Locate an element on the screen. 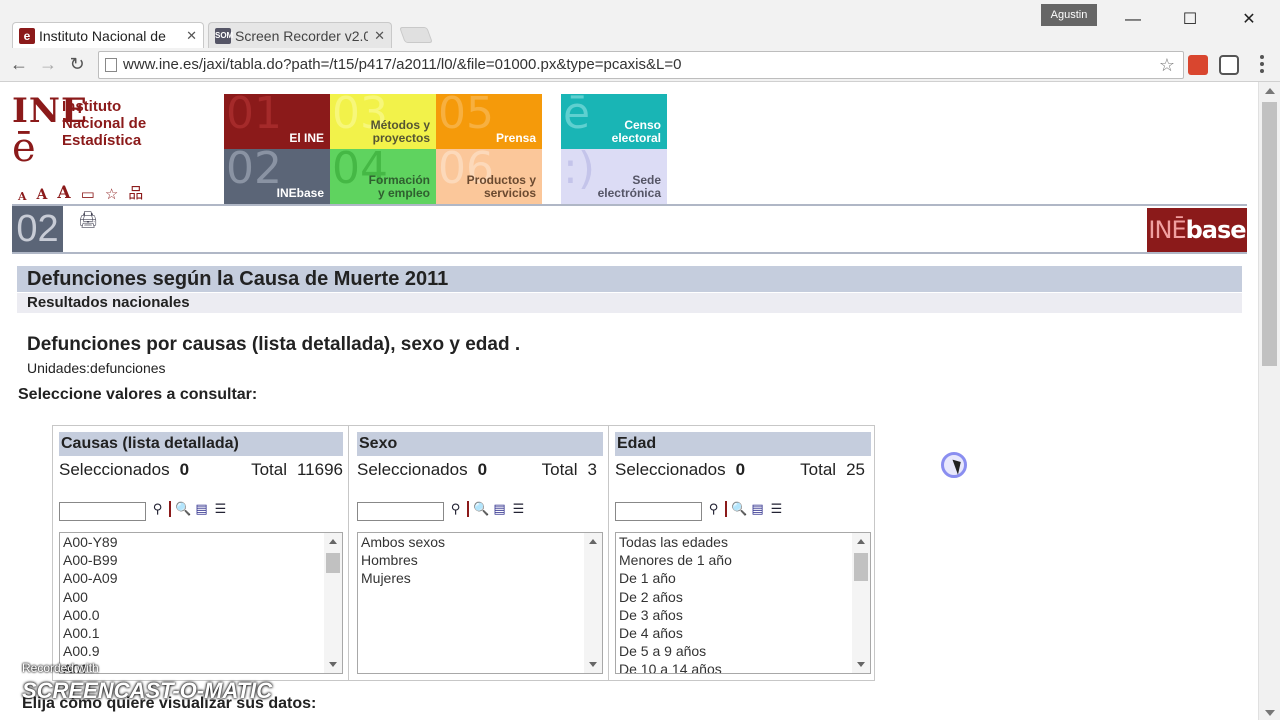 The height and width of the screenshot is (720, 1280). print-icon: ▭ is located at coordinates (88, 194).